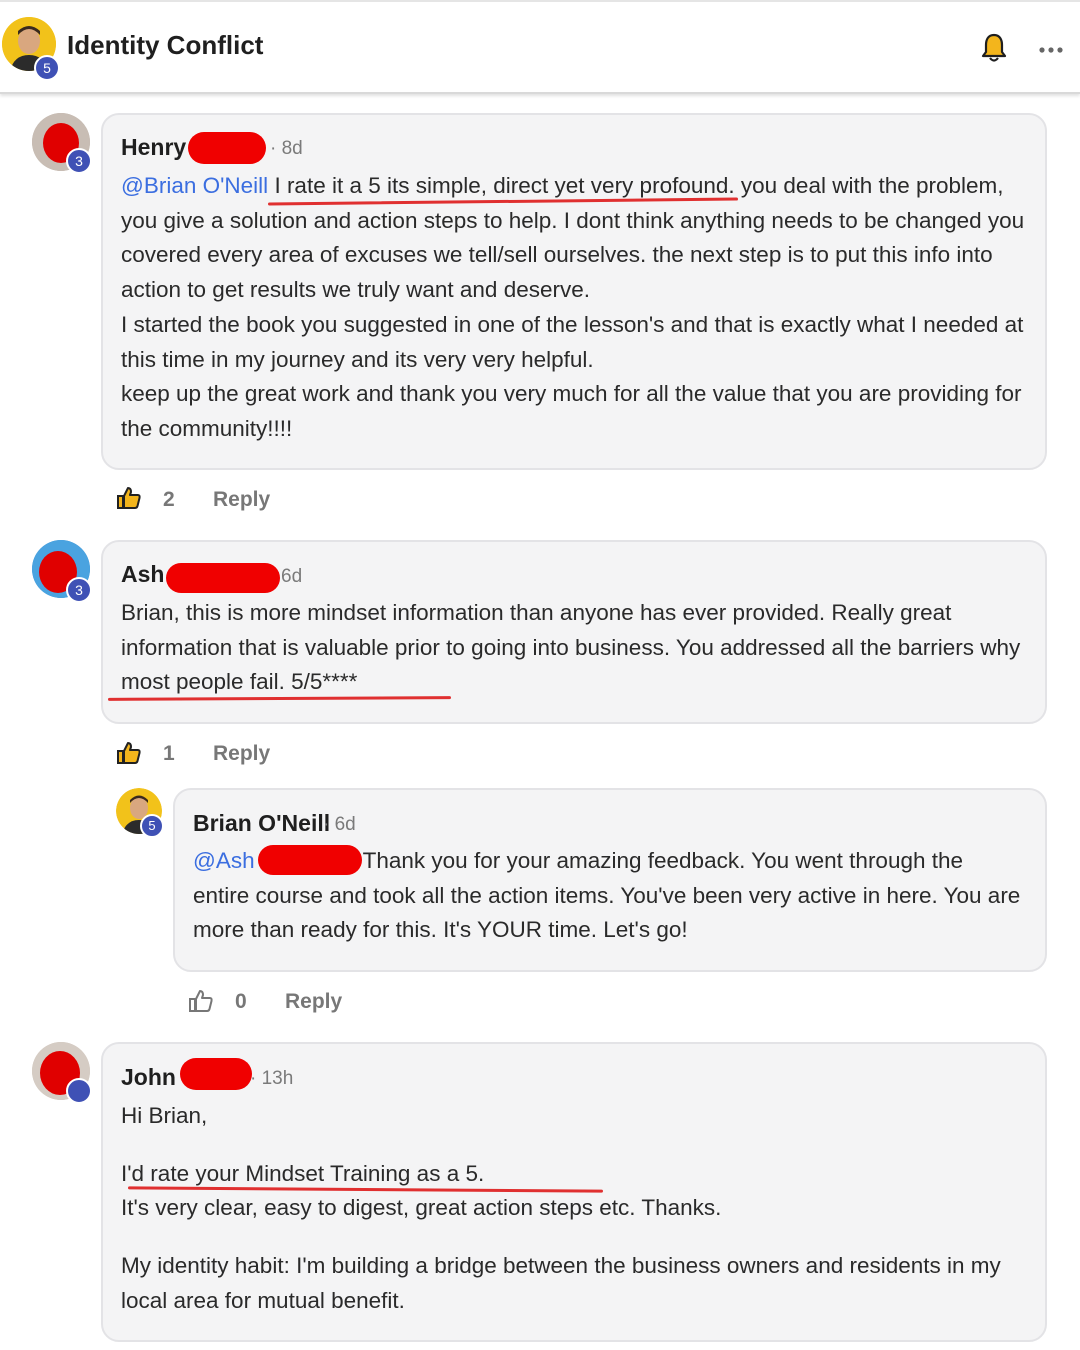 This screenshot has height=1350, width=1080. Describe the element at coordinates (194, 185) in the screenshot. I see `mention-link: @Brian O'Neill` at that location.